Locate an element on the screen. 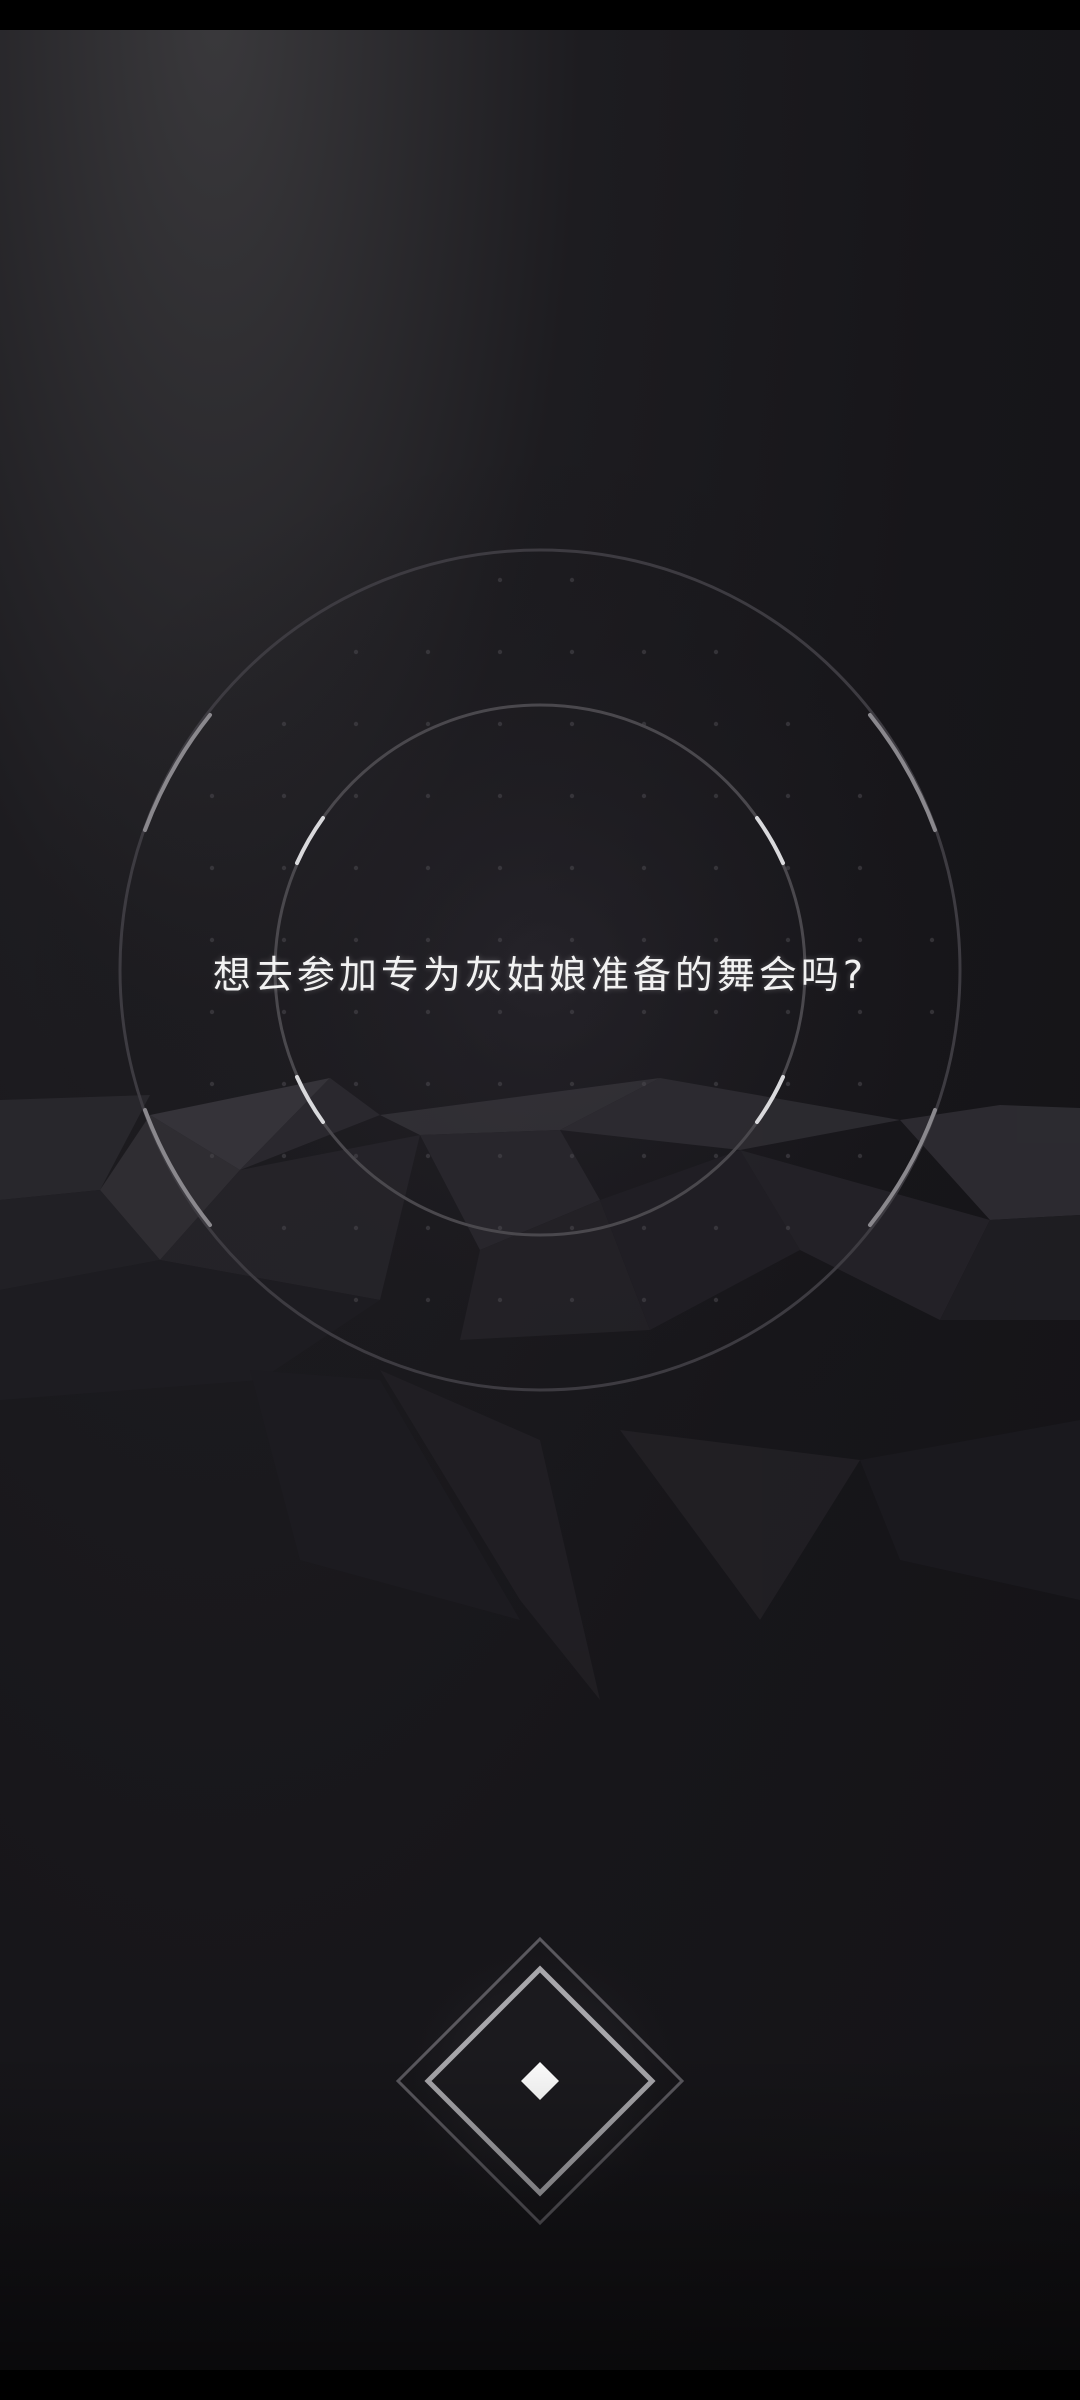 Image resolution: width=1080 pixels, height=2400 pixels. navigation-bar is located at coordinates (540, 2385).